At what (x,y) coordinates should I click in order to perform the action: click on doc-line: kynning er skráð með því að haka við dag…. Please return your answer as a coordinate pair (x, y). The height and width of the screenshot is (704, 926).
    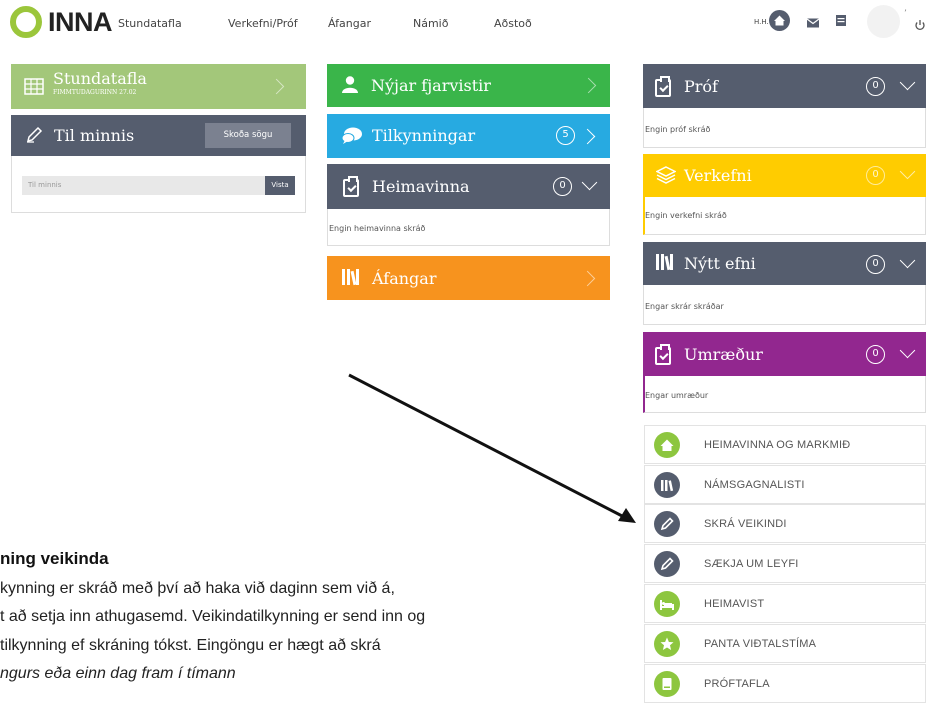
    Looking at the image, I should click on (197, 588).